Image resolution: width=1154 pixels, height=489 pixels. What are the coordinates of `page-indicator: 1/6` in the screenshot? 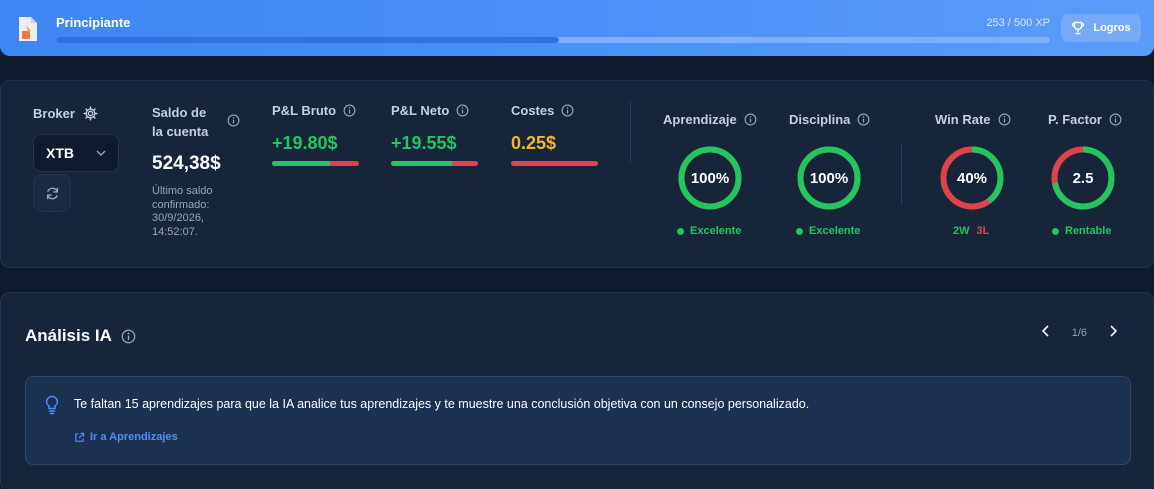 It's located at (1079, 333).